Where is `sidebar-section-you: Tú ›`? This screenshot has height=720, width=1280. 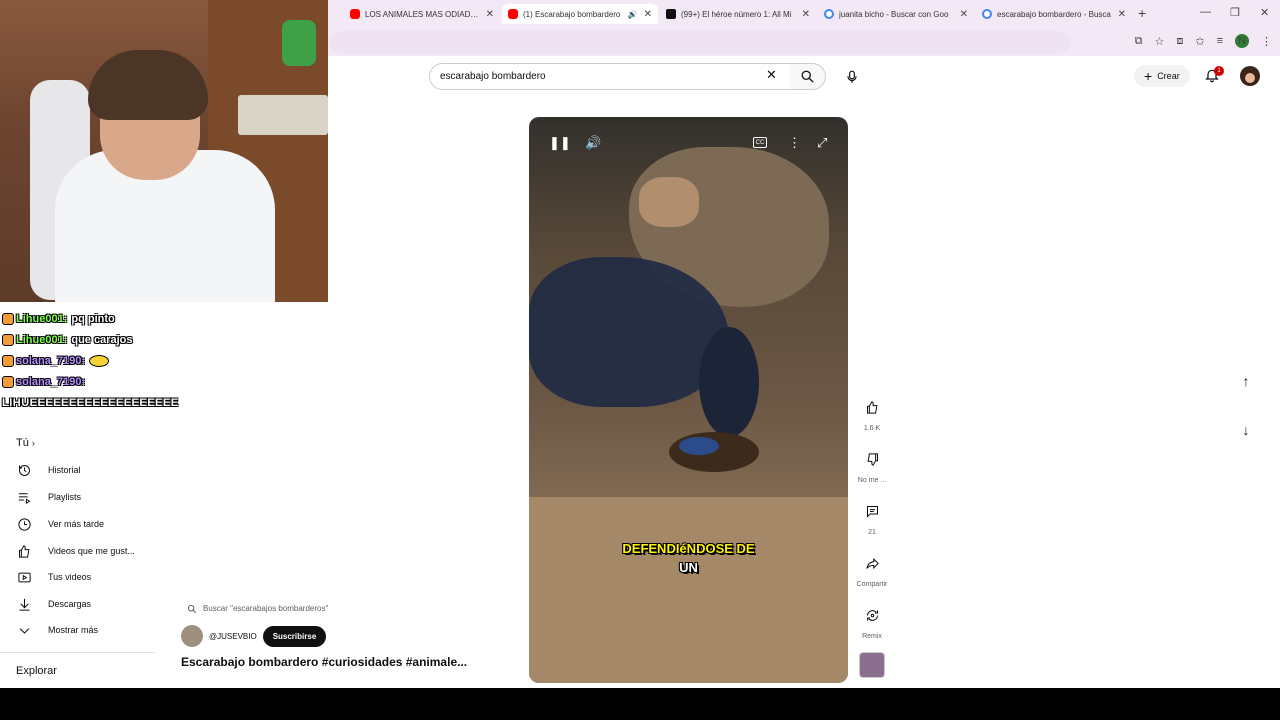
sidebar-section-you: Tú › is located at coordinates (25, 443).